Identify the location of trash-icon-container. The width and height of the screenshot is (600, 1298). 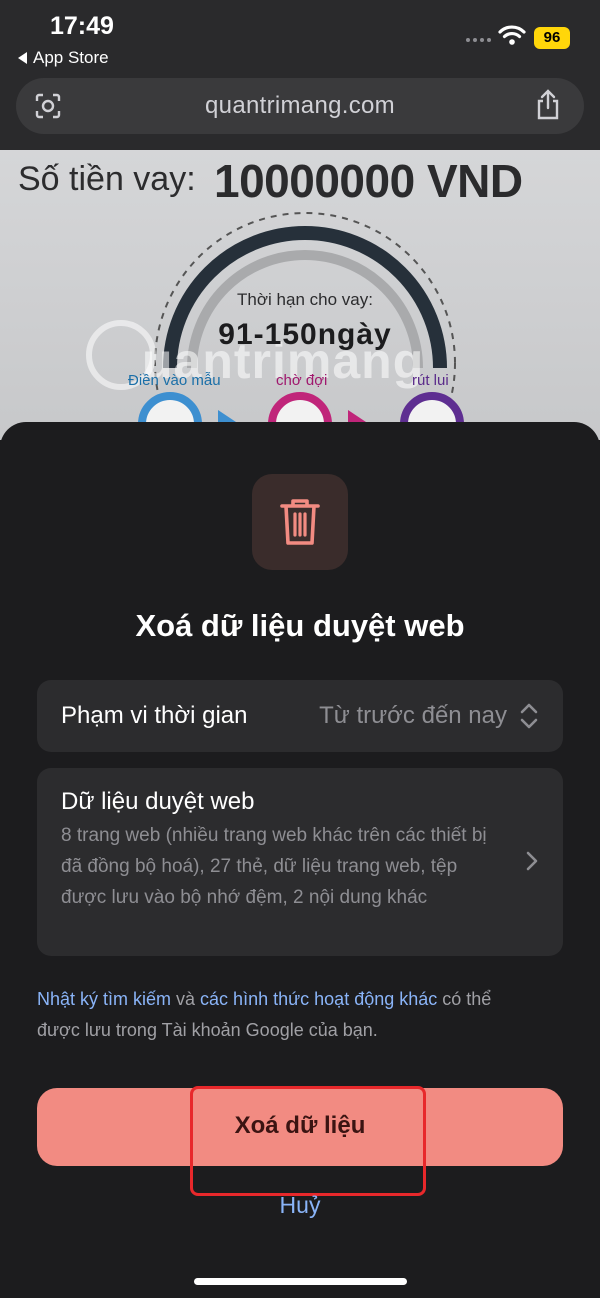
(300, 522).